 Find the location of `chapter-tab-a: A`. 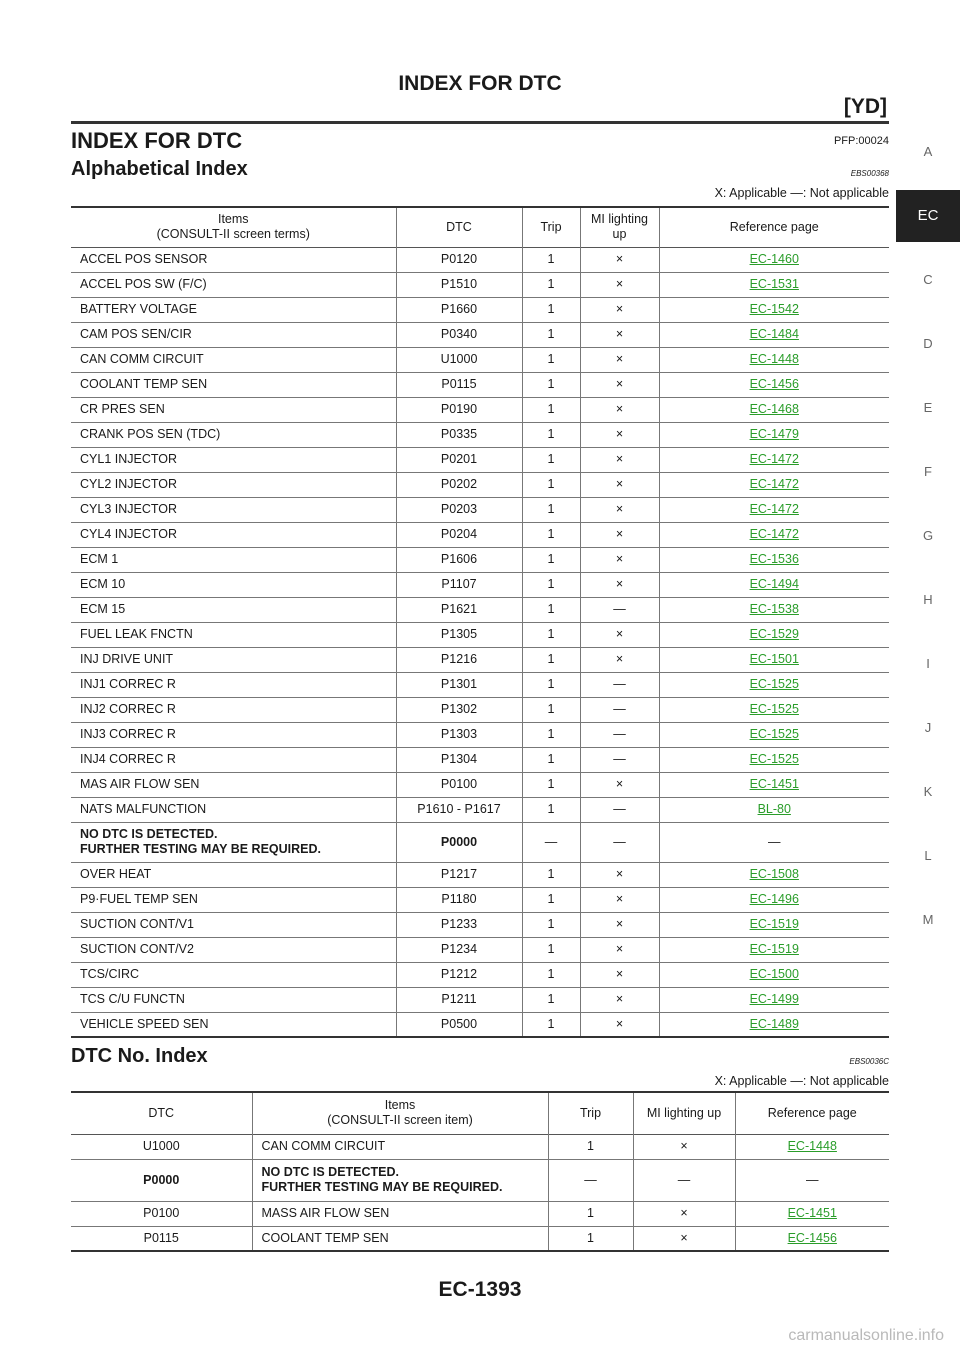

chapter-tab-a: A is located at coordinates (928, 152).